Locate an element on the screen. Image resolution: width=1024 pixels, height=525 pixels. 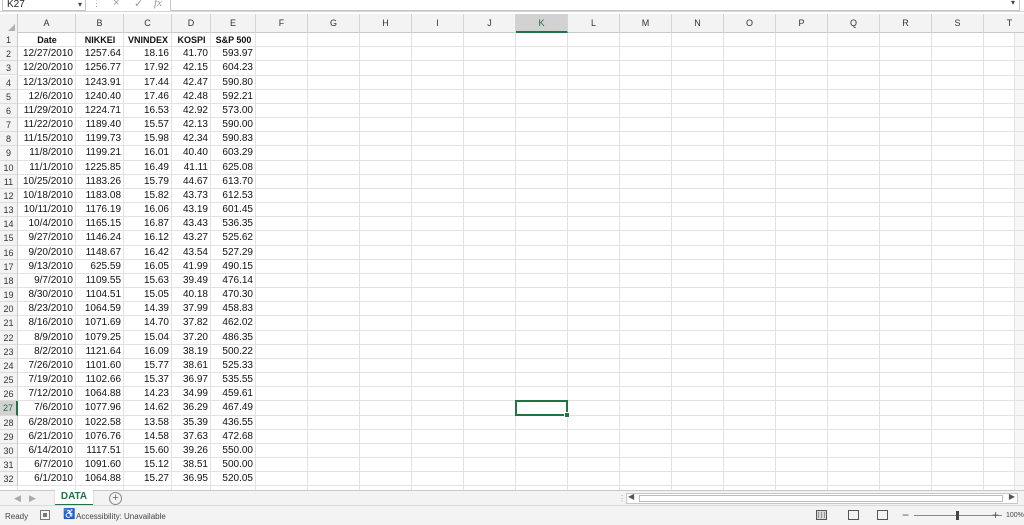
date-cell: 10/11/2010 is located at coordinates (45, 210).